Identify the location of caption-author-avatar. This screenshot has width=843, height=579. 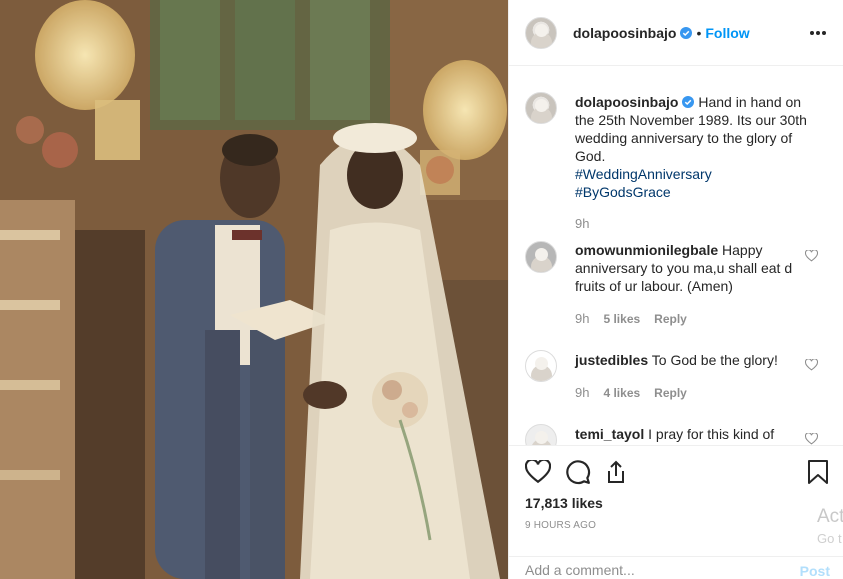
(541, 108).